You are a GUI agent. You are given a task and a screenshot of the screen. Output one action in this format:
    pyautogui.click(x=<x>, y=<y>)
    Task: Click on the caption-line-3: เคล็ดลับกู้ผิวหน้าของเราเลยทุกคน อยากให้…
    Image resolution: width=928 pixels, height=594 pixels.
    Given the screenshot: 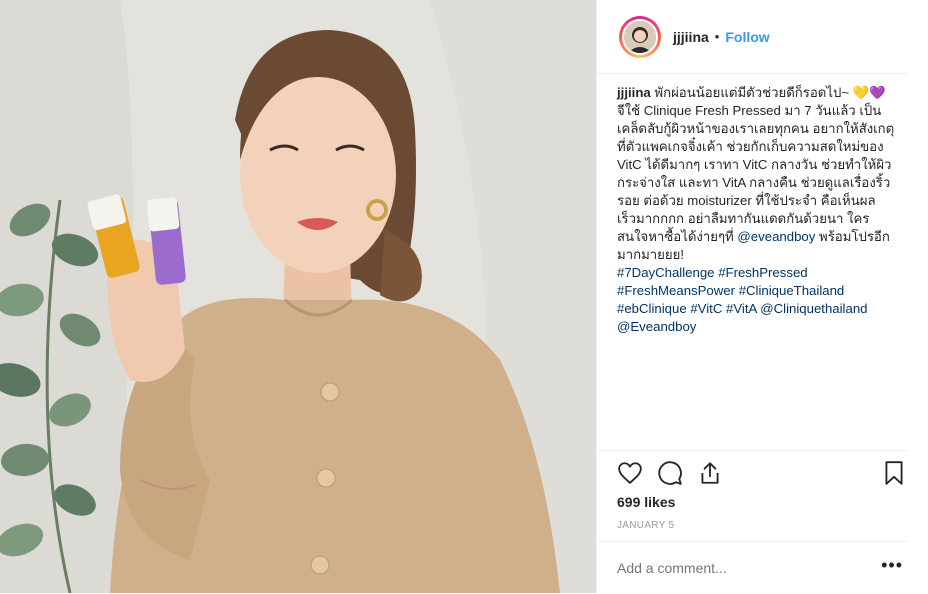 What is the action you would take?
    pyautogui.click(x=756, y=128)
    